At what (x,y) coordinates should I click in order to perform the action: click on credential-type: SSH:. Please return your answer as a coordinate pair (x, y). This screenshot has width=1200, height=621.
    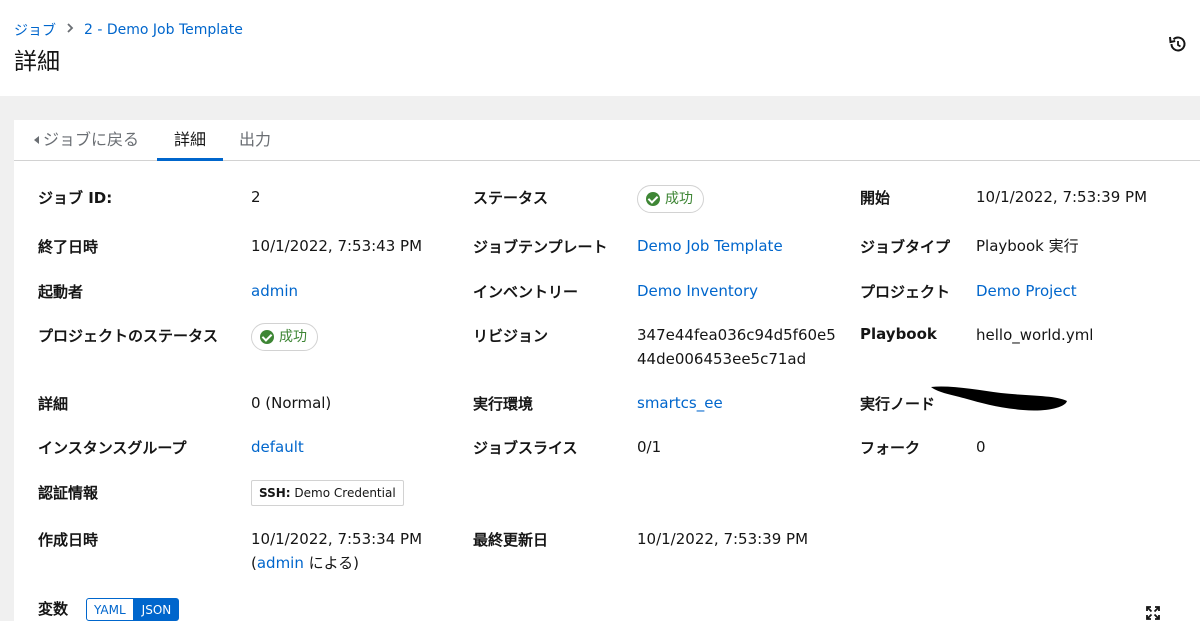
    Looking at the image, I should click on (275, 493).